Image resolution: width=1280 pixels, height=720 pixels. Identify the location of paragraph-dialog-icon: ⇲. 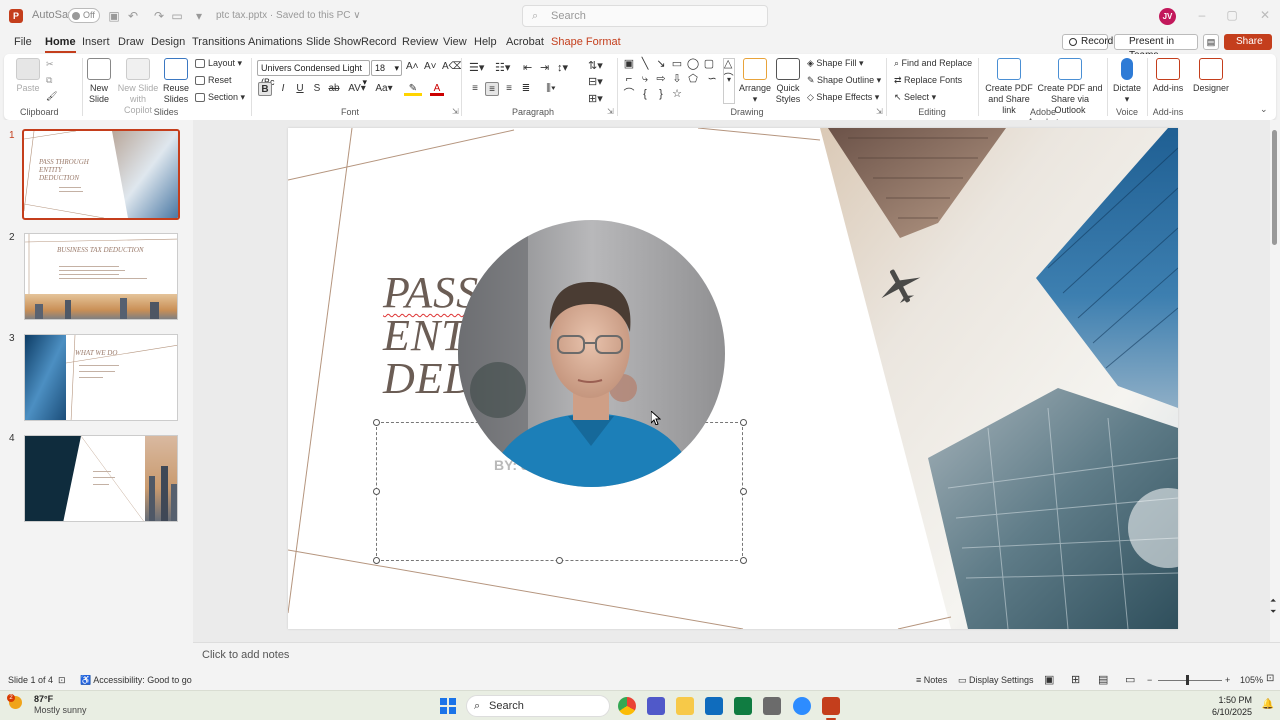
(610, 111).